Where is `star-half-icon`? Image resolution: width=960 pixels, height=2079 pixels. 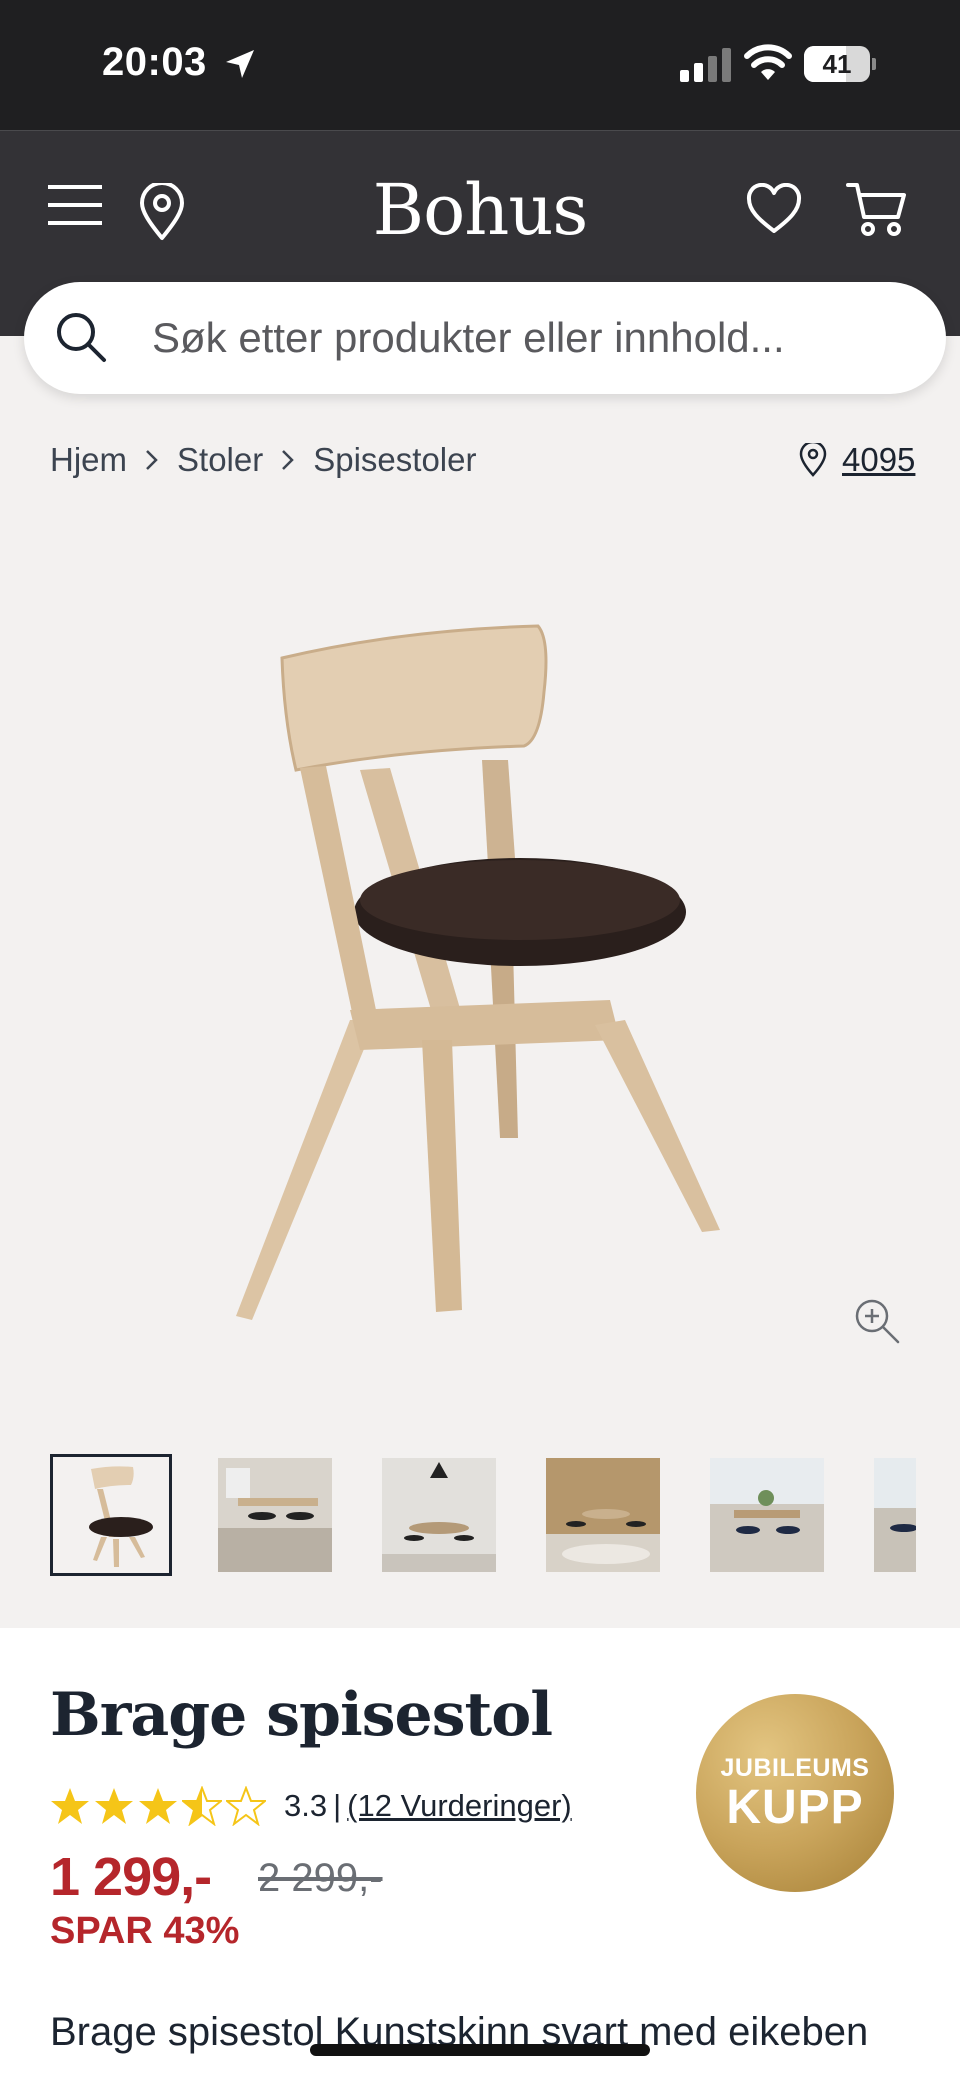
star-half-icon is located at coordinates (202, 1806).